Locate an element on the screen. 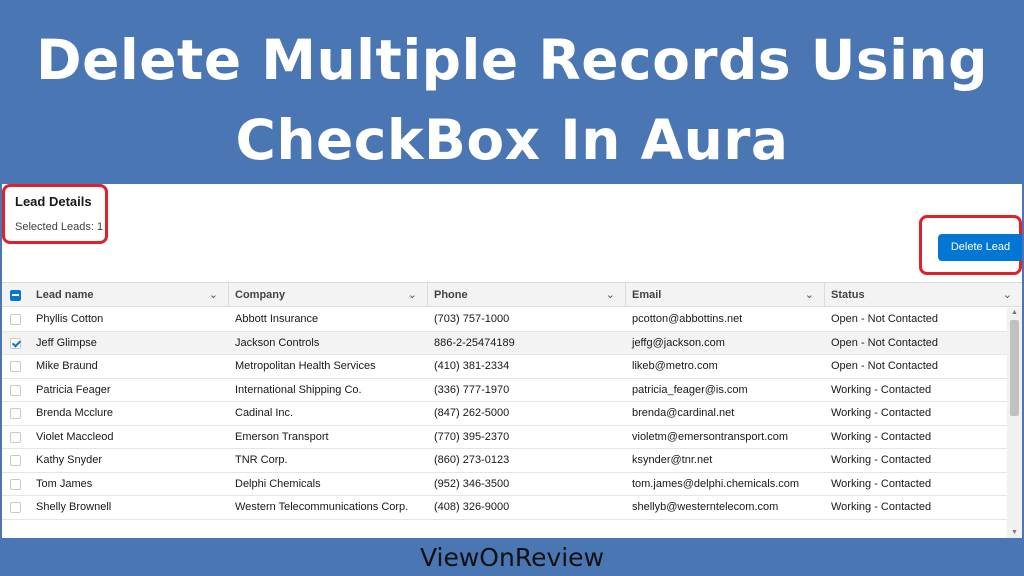 This screenshot has height=576, width=1024. company-cell: Western Telecommunications Corp. is located at coordinates (322, 507).